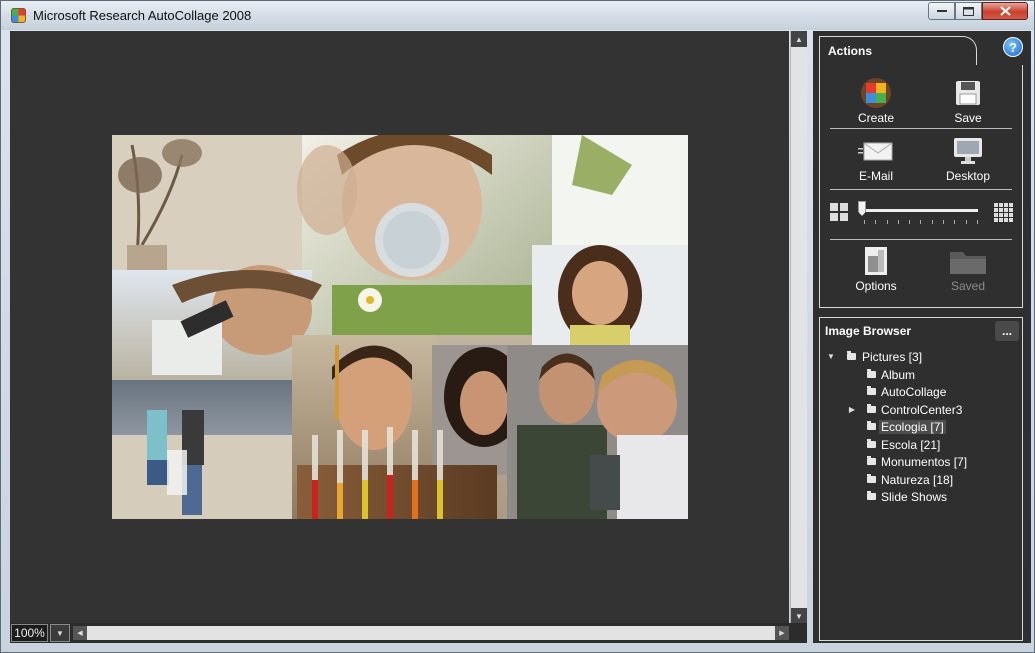 This screenshot has width=1035, height=653. I want to click on tree-node-autocollage: AutoCollage, so click(921, 393).